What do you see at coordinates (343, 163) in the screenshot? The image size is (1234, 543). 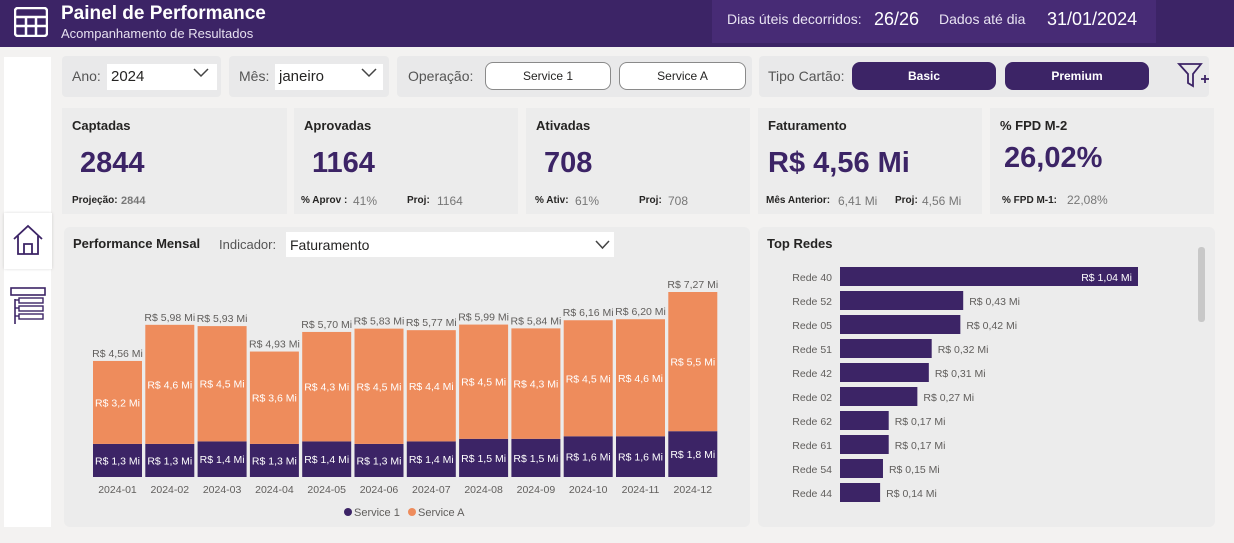 I see `kpi-value: 1164` at bounding box center [343, 163].